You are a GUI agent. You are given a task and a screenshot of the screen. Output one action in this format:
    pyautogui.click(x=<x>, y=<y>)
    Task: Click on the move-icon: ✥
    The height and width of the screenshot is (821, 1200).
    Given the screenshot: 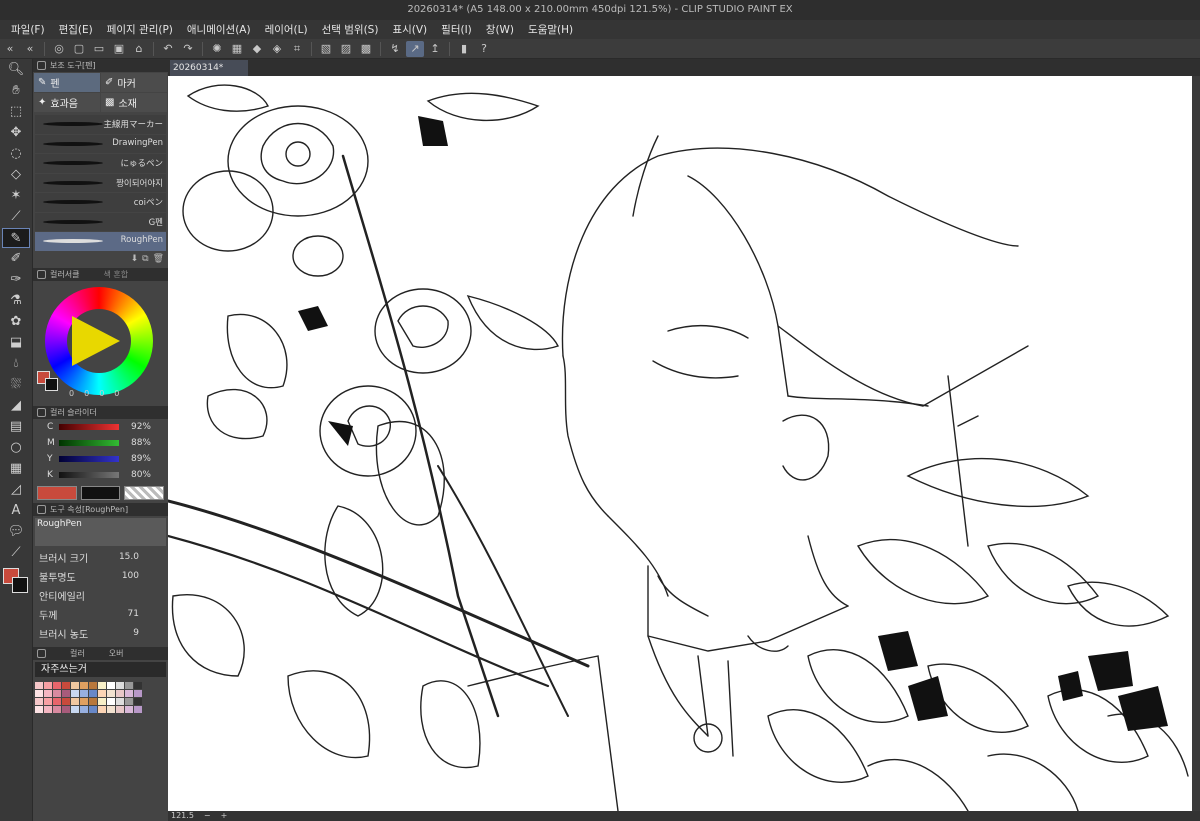 What is the action you would take?
    pyautogui.click(x=16, y=133)
    